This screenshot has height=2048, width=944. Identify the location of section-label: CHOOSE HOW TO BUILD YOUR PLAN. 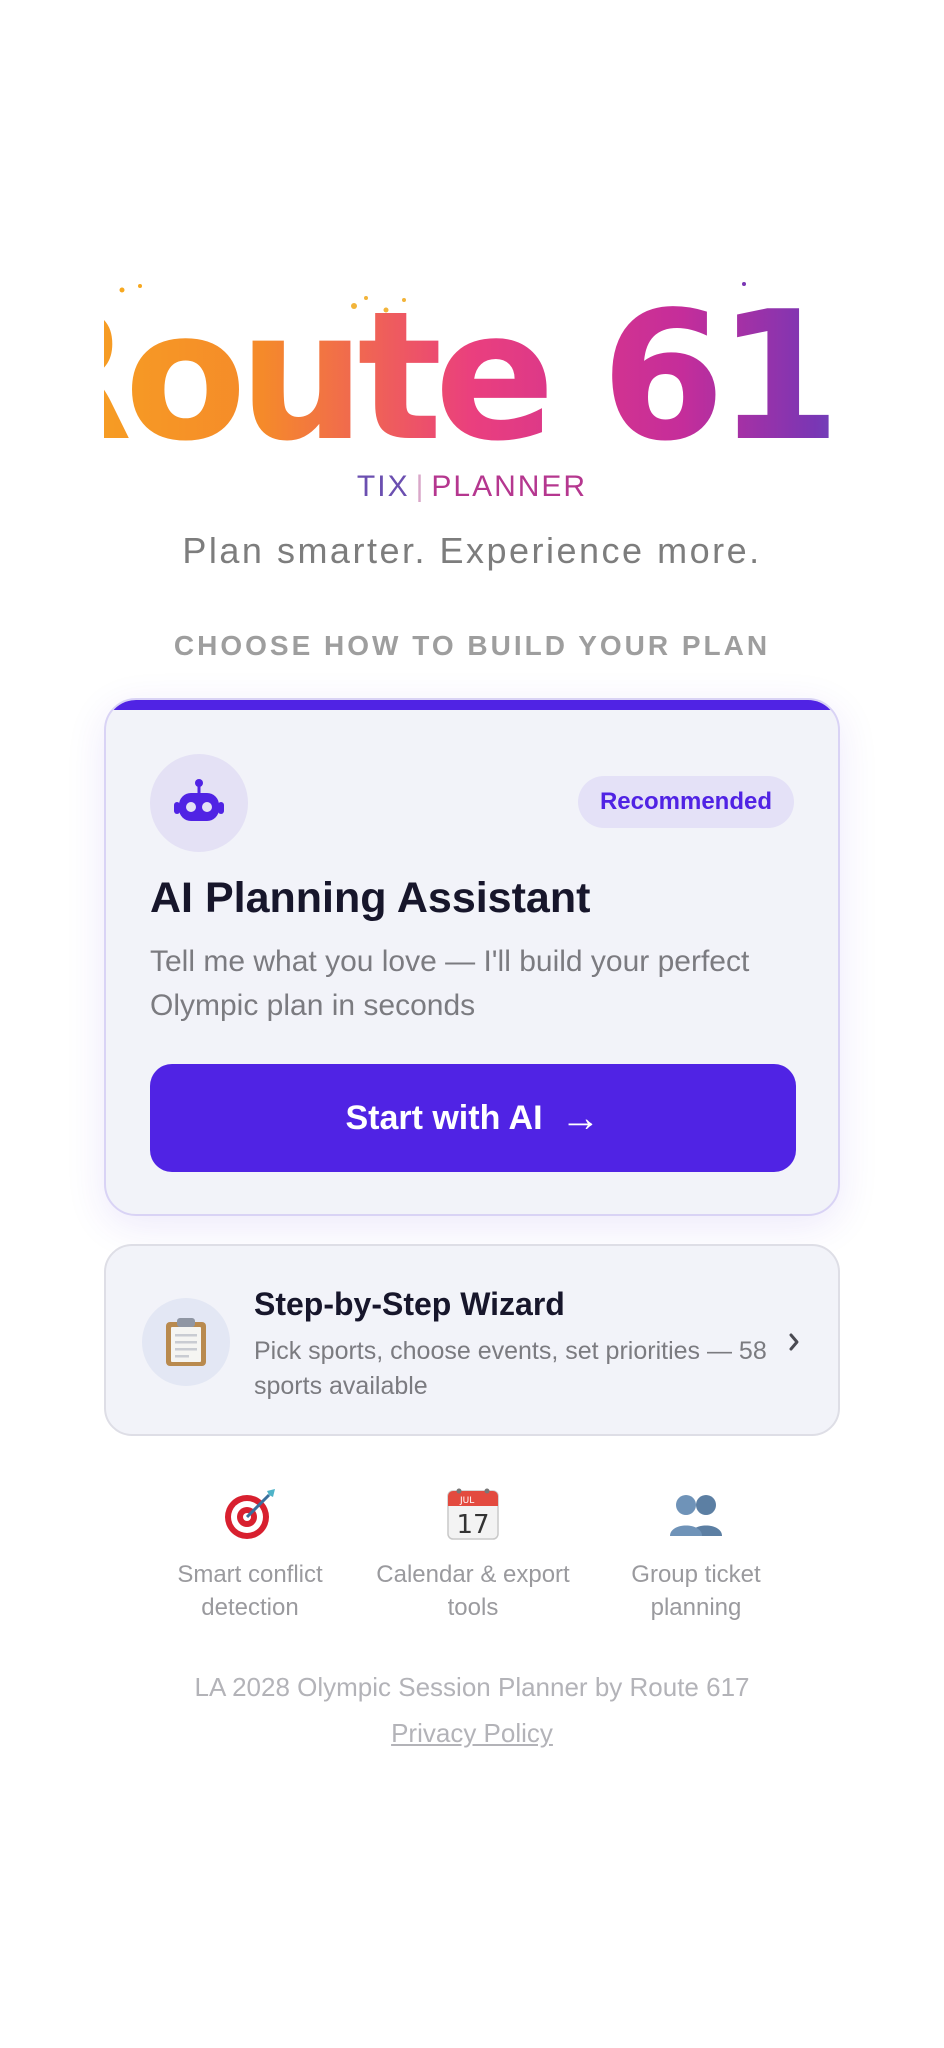
(472, 645).